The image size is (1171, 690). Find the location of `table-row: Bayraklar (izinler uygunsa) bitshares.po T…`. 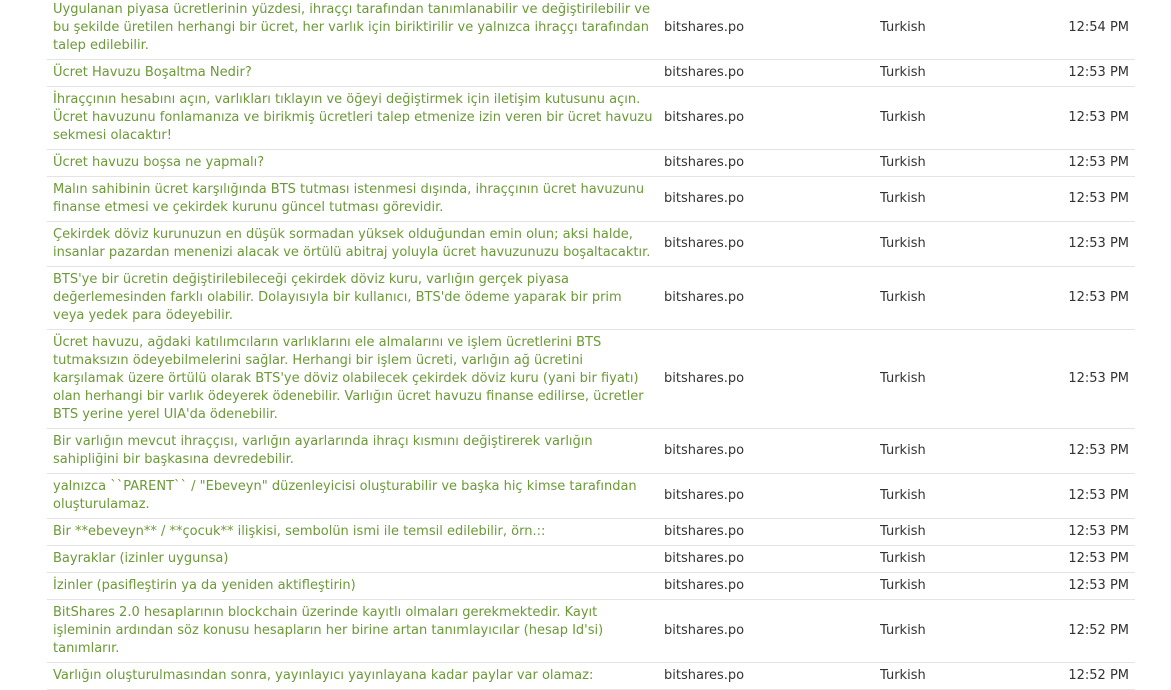

table-row: Bayraklar (izinler uygunsa) bitshares.po T… is located at coordinates (591, 559).